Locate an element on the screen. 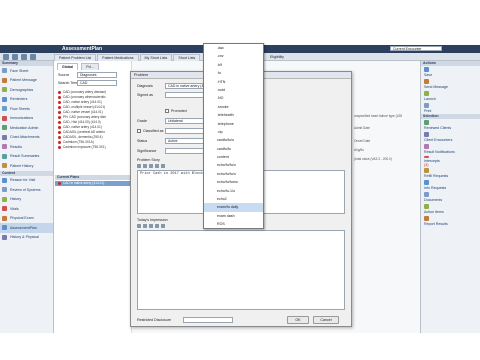  dropdown-option: .cnv is located at coordinates (233, 56).